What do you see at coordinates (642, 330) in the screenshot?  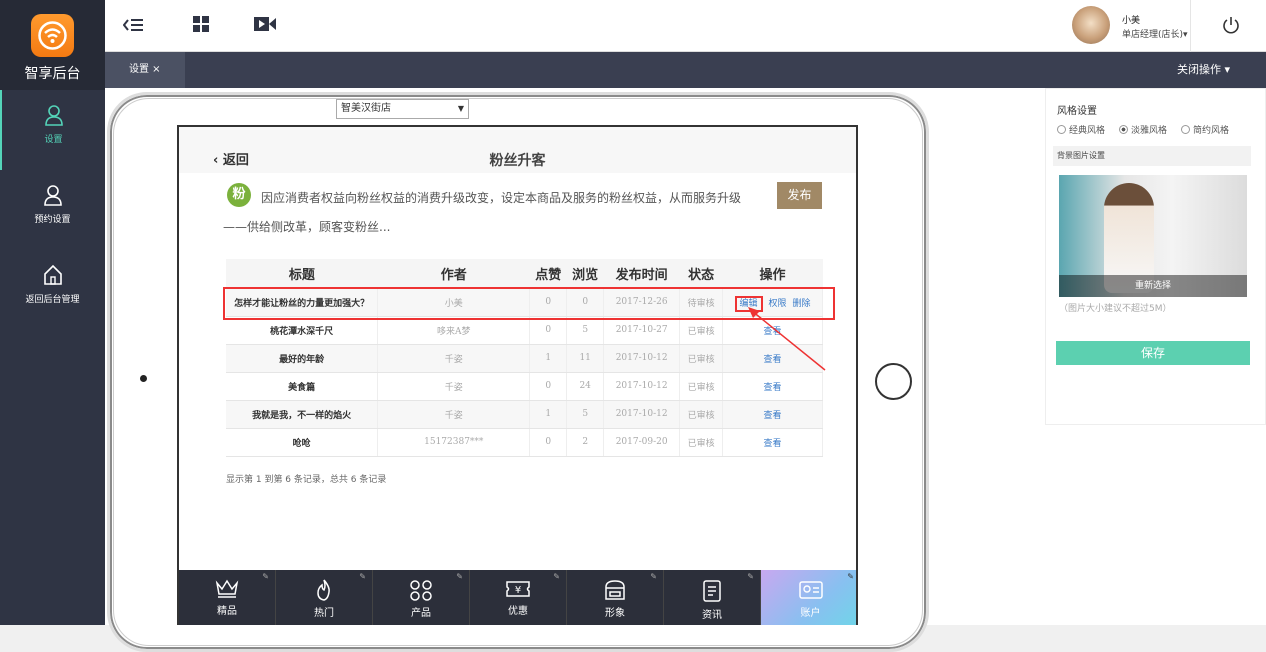 I see `cell-date: 2017-10-27` at bounding box center [642, 330].